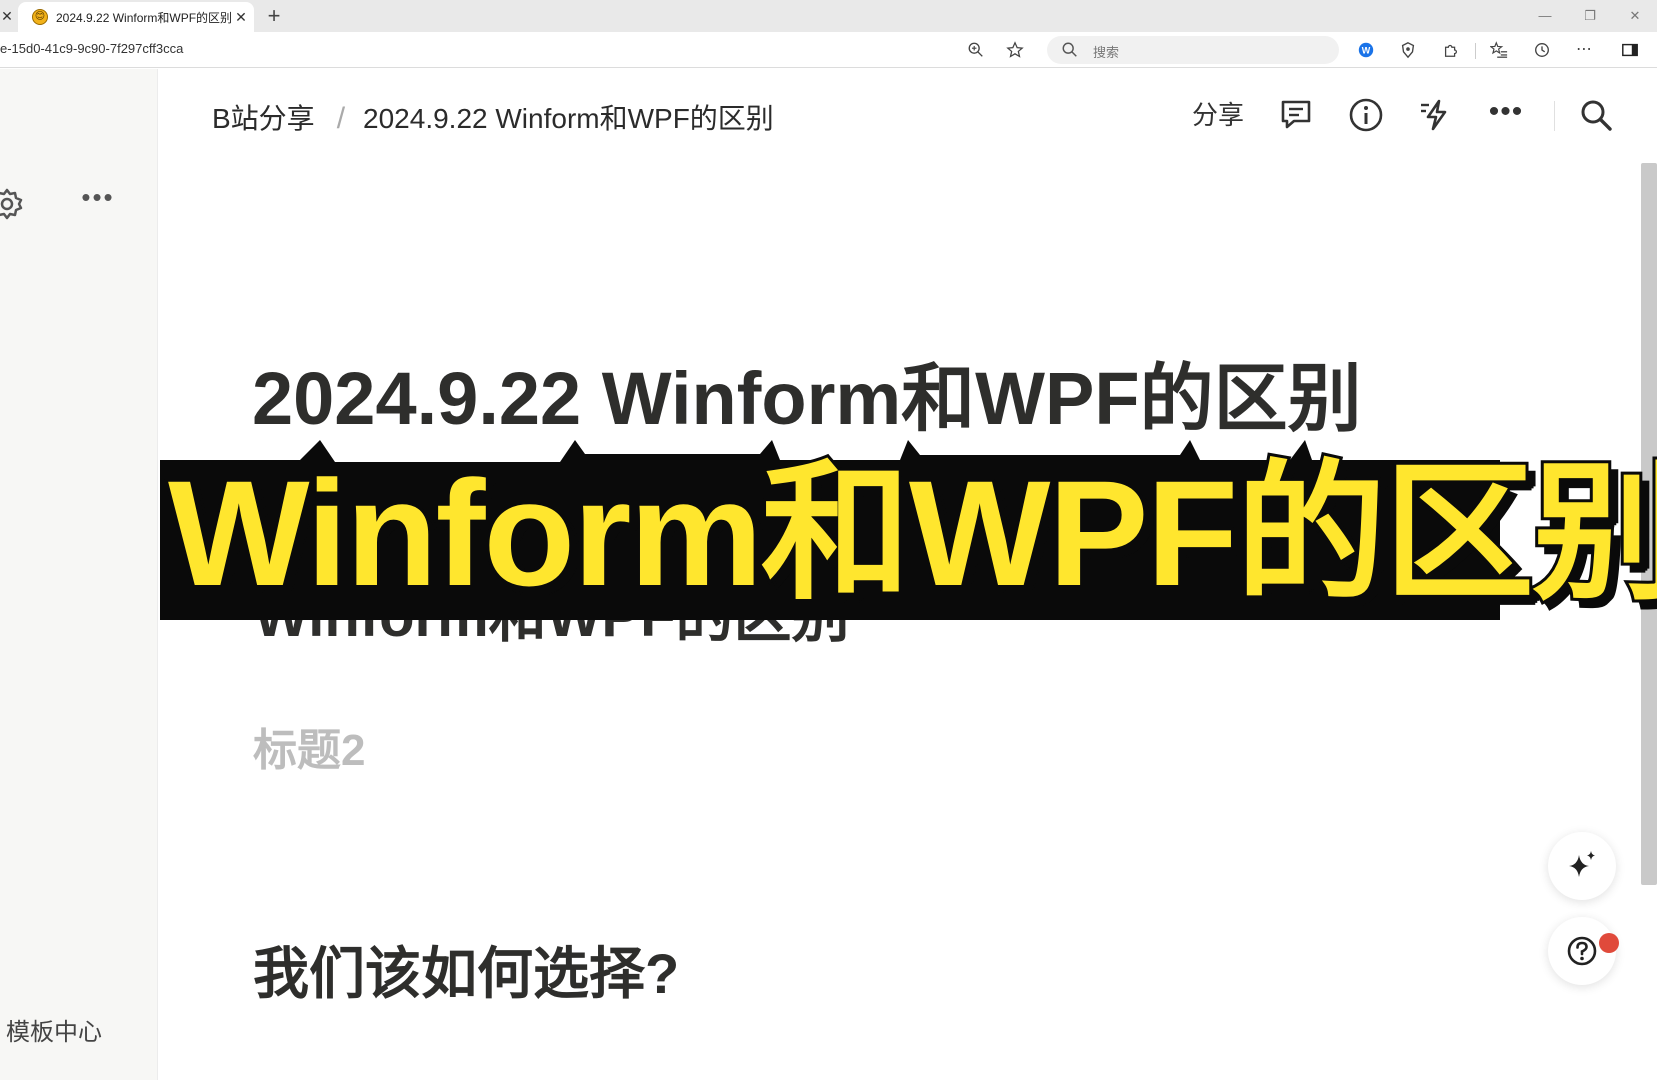 The width and height of the screenshot is (1657, 1080). I want to click on sidebar: ••• 模板中心, so click(79, 574).